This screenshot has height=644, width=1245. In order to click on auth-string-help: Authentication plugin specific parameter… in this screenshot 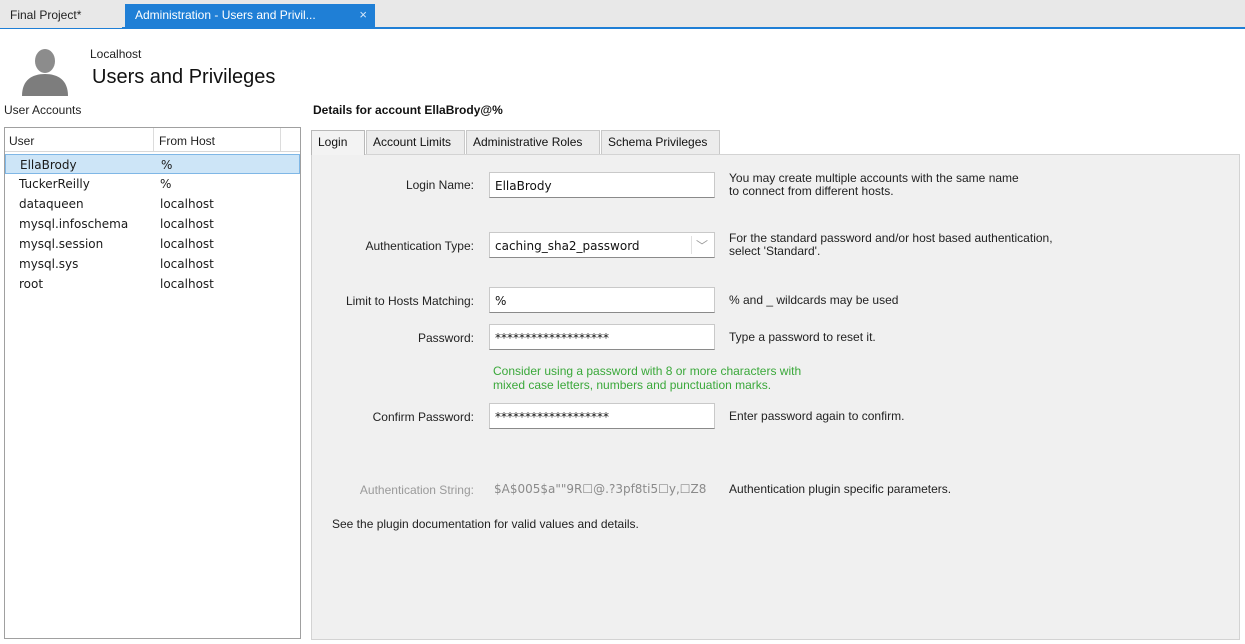, I will do `click(840, 489)`.